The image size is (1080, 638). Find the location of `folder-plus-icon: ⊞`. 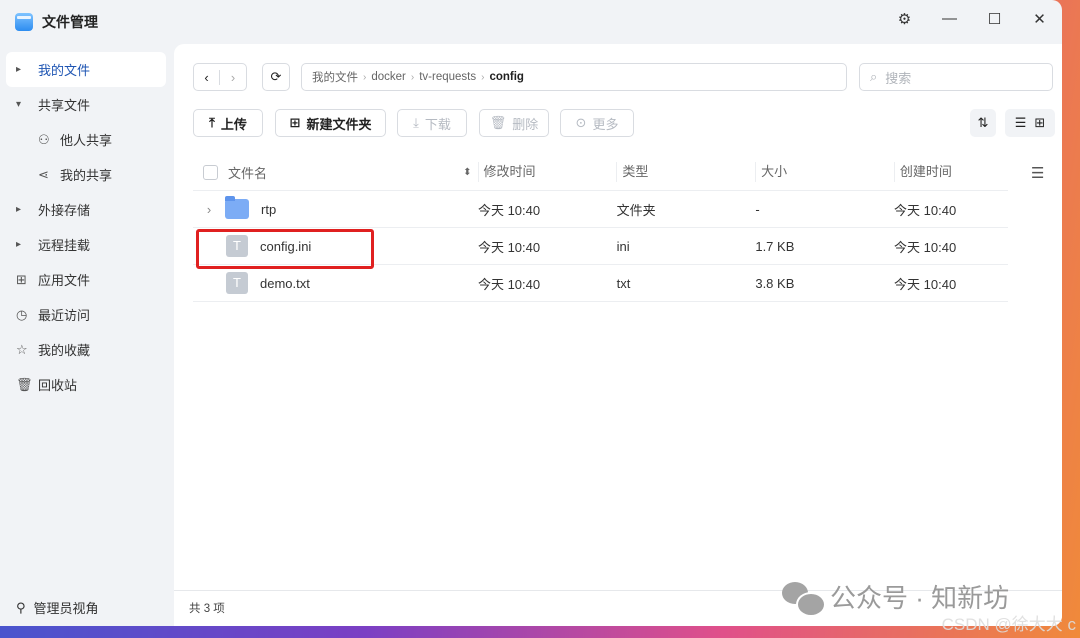

folder-plus-icon: ⊞ is located at coordinates (295, 122).